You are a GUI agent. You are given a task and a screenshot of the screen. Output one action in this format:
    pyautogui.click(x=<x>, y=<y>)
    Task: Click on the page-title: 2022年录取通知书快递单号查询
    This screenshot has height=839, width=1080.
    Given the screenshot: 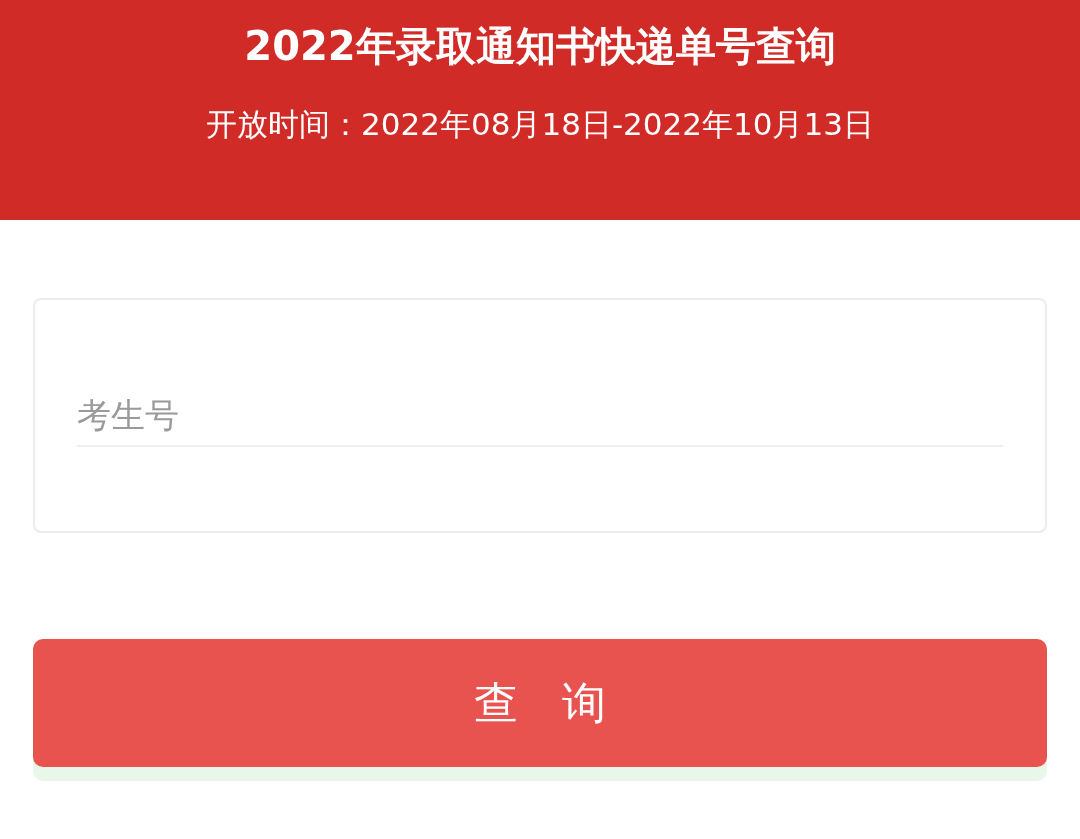 What is the action you would take?
    pyautogui.click(x=540, y=46)
    